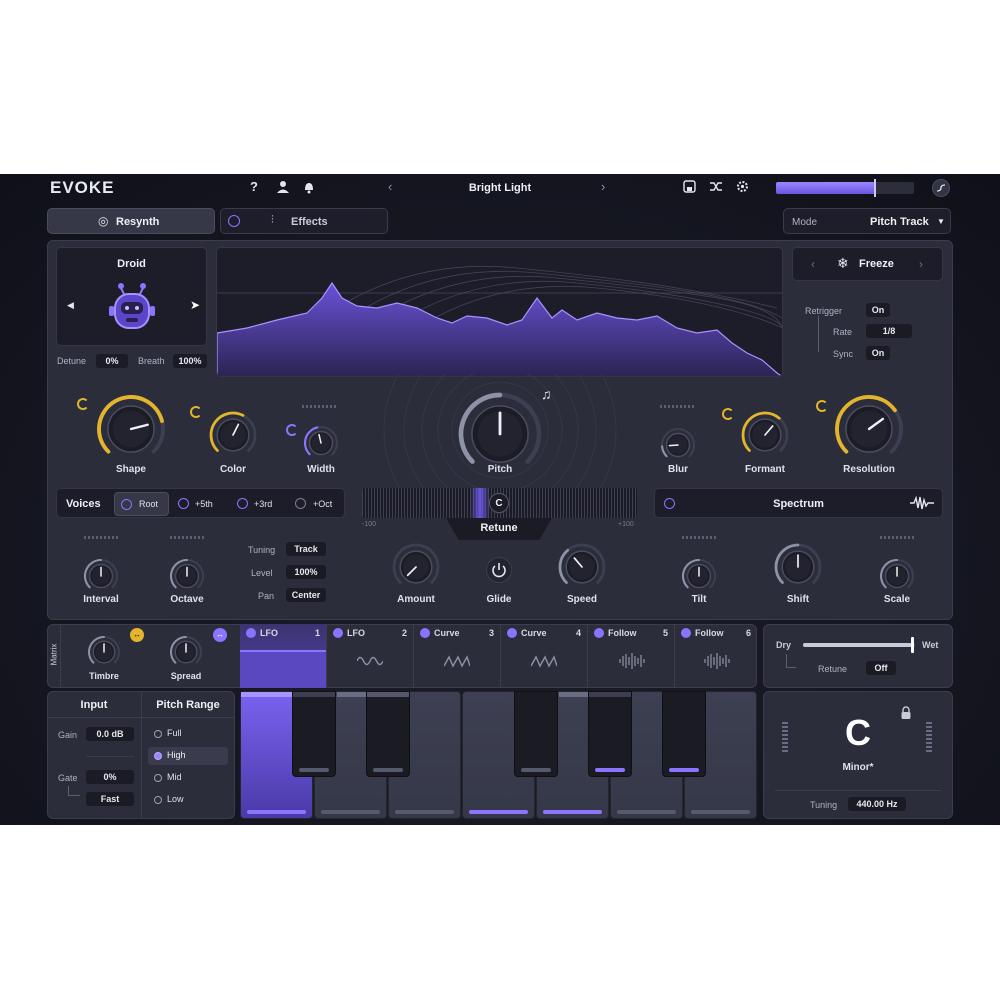 This screenshot has width=1000, height=1000. What do you see at coordinates (70, 305) in the screenshot?
I see `voice-prev-icon: ◀` at bounding box center [70, 305].